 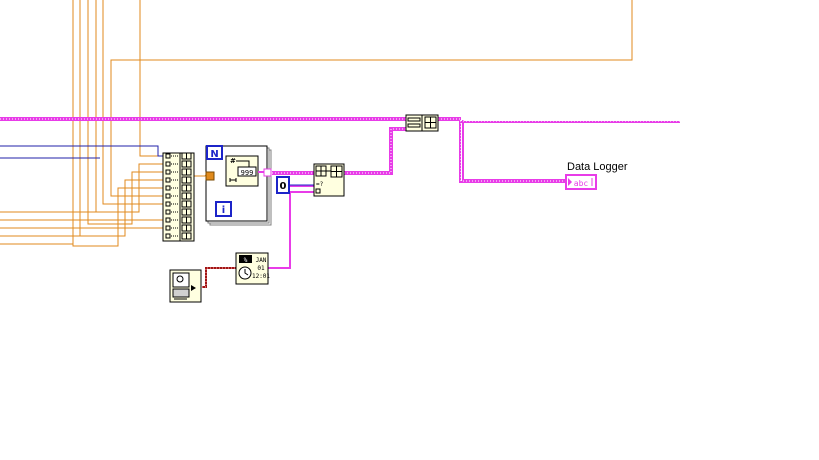 What do you see at coordinates (210, 176) in the screenshot?
I see `loop-input-tunnel` at bounding box center [210, 176].